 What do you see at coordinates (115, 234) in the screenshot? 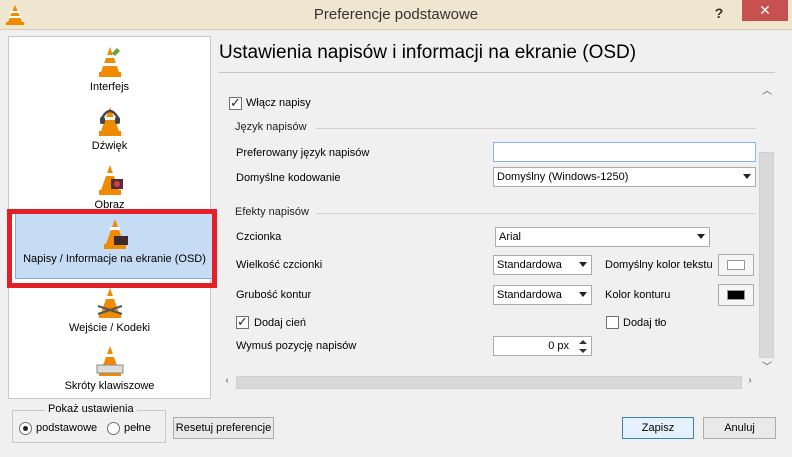
I see `subtitles-cone-icon` at bounding box center [115, 234].